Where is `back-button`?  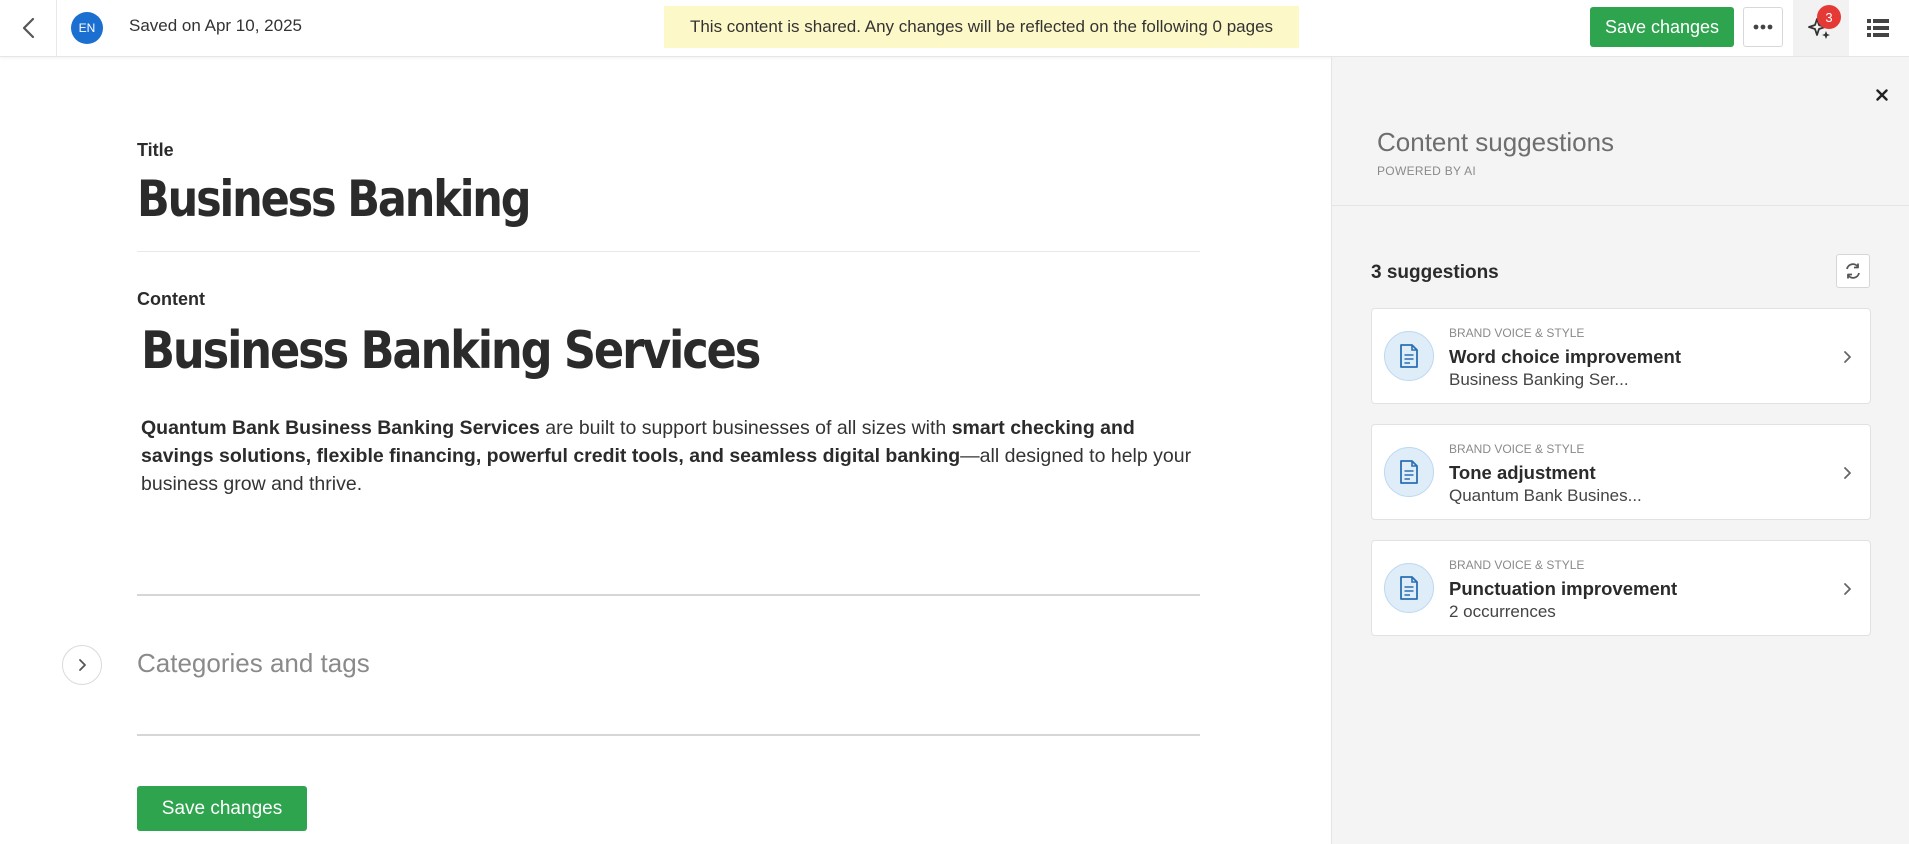 back-button is located at coordinates (28, 28).